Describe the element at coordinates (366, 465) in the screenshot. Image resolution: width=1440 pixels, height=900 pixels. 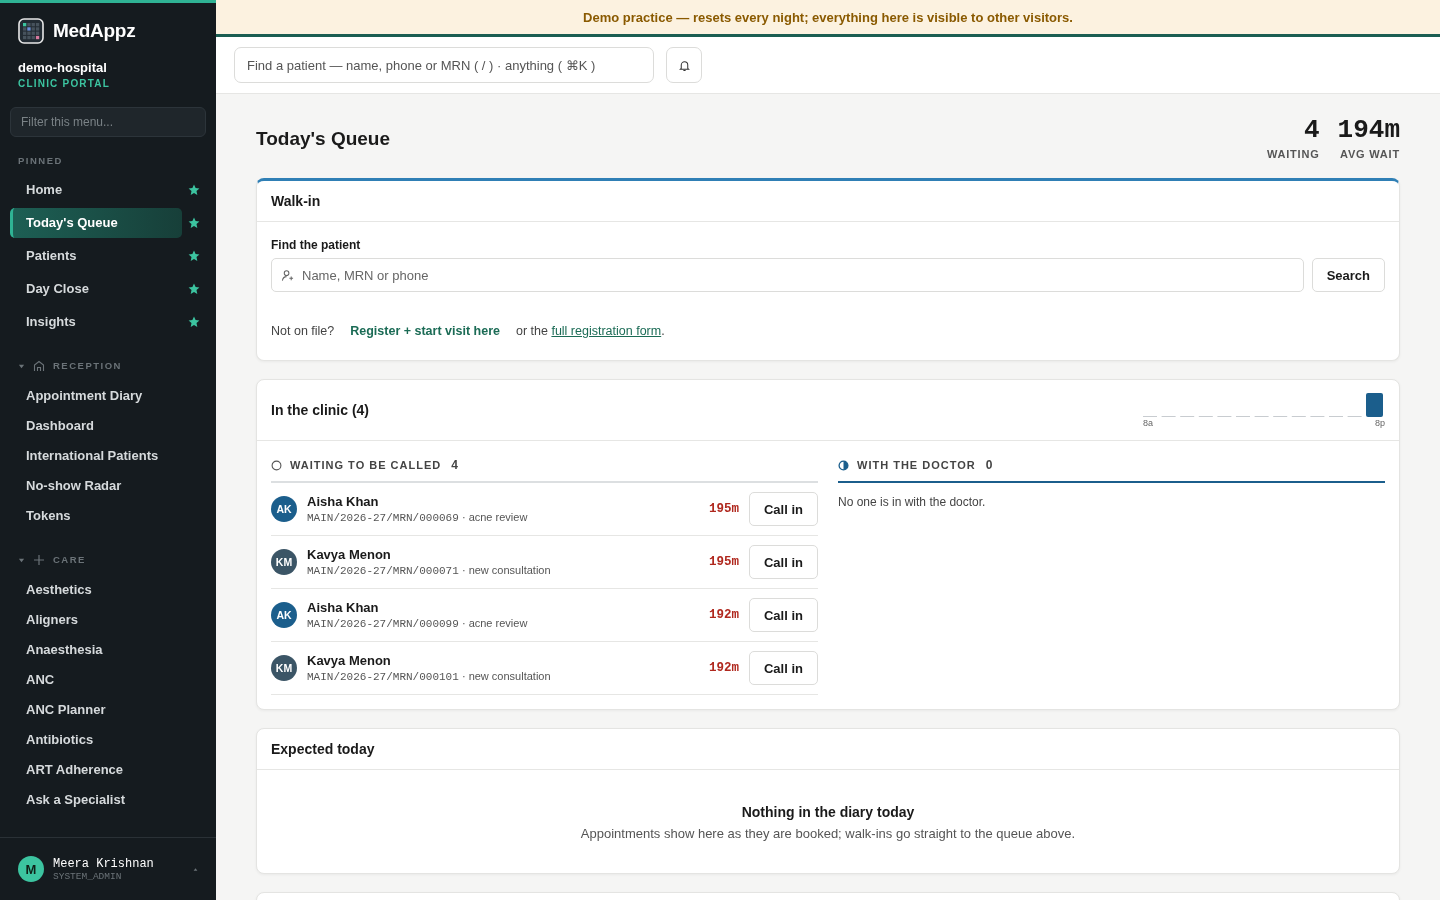
I see `column-title: WAITING TO BE CALLED` at that location.